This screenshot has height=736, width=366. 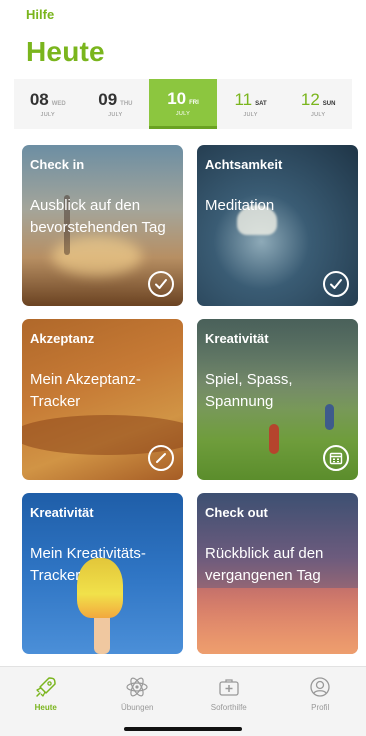 What do you see at coordinates (277, 225) in the screenshot?
I see `card-achtsamkeit: Achtsamkeit Meditation` at bounding box center [277, 225].